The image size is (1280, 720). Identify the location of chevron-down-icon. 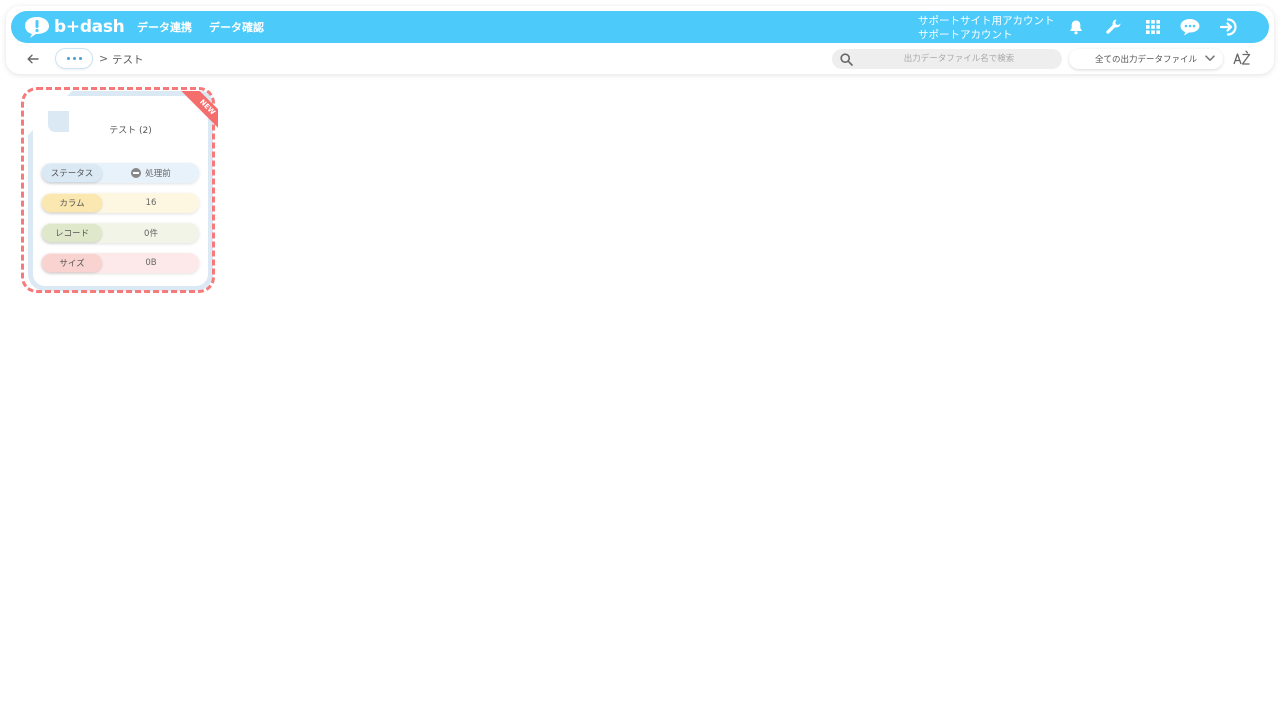
(1210, 58).